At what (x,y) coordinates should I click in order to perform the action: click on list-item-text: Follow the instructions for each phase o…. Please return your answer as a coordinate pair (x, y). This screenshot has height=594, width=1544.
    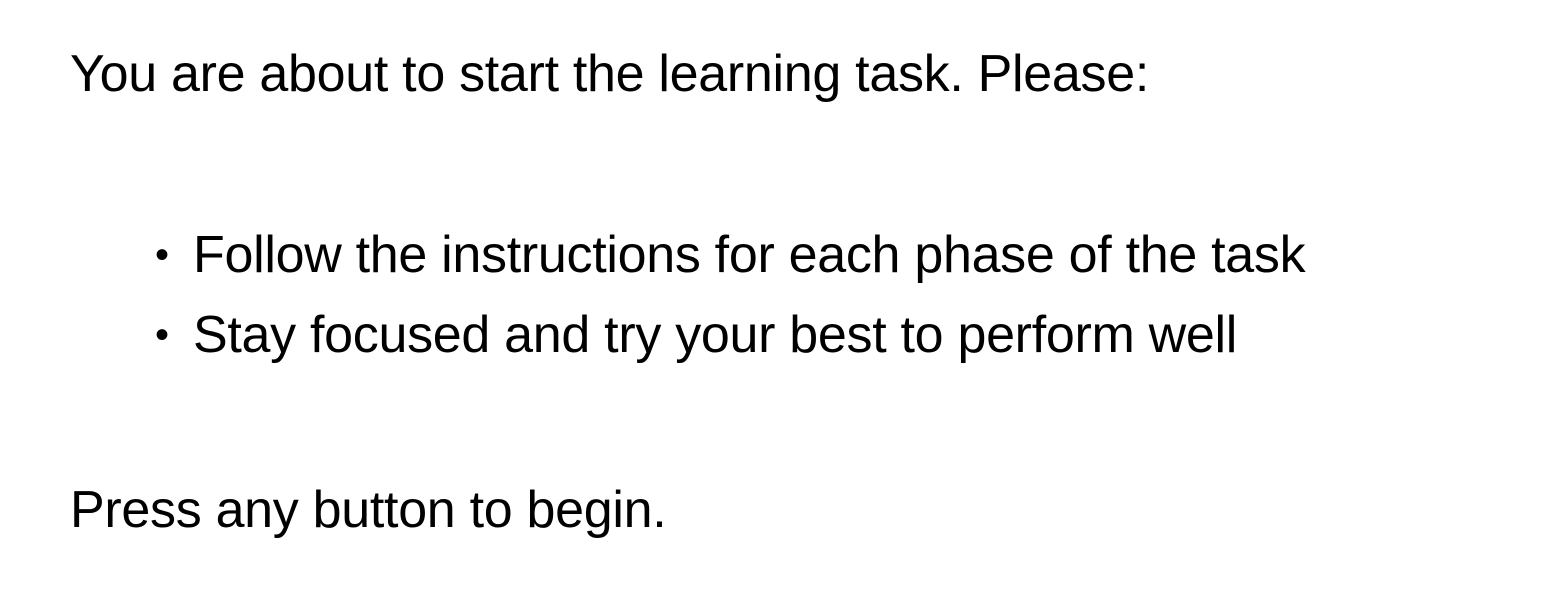
    Looking at the image, I should click on (749, 255).